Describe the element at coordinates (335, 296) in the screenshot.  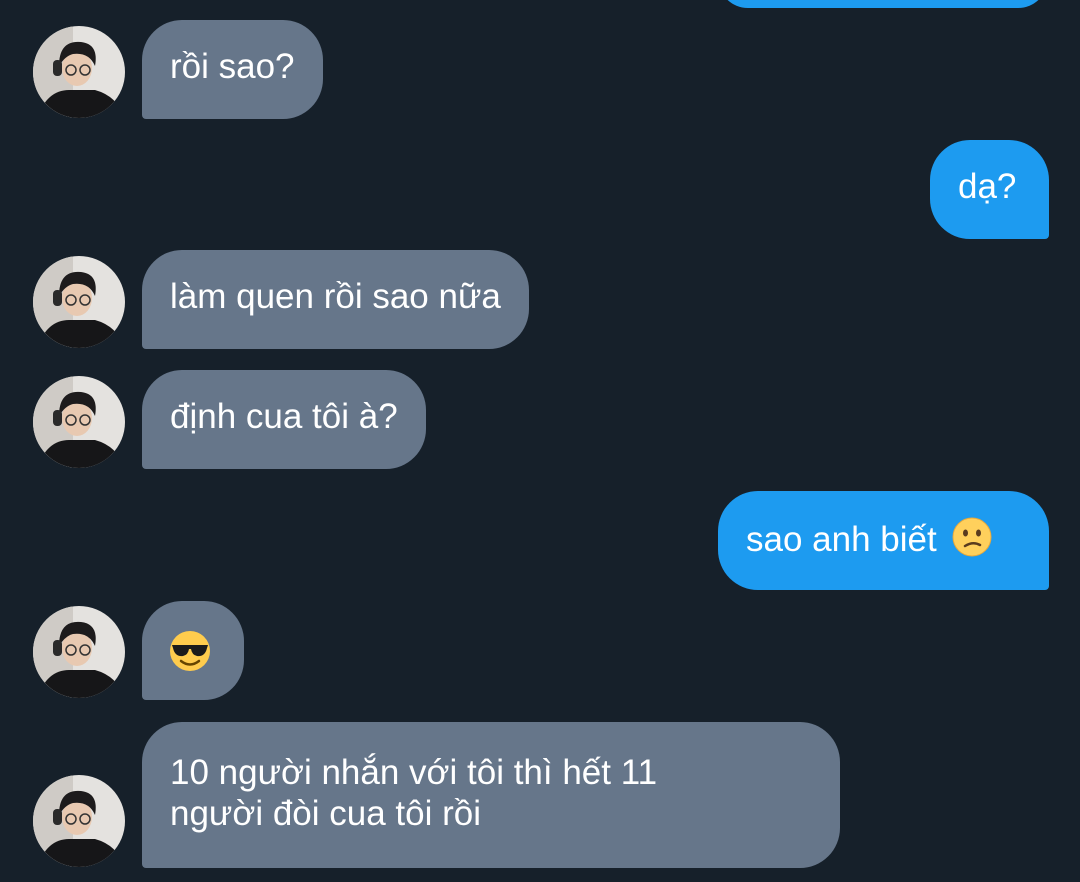
I see `message-text: làm quen rồi sao nữa` at that location.